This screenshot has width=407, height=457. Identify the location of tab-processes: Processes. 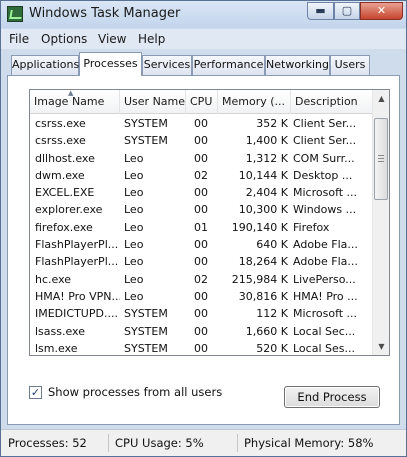
(110, 64).